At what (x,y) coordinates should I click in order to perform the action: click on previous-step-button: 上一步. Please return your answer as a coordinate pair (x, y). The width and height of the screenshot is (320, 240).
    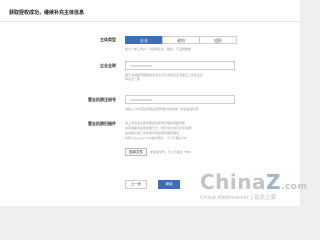
    Looking at the image, I should click on (136, 184).